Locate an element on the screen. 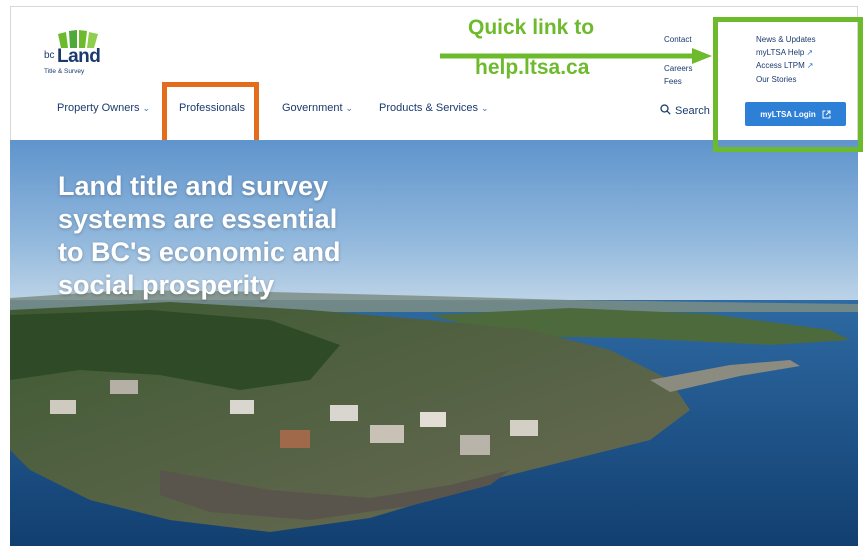 Image resolution: width=865 pixels, height=554 pixels. logo-prefix: bc is located at coordinates (49, 55).